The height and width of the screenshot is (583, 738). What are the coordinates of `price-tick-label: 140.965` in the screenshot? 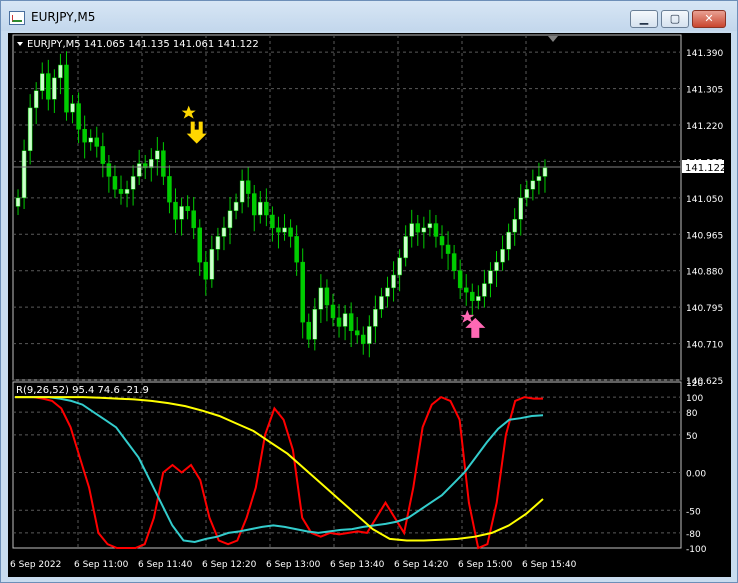 It's located at (704, 236).